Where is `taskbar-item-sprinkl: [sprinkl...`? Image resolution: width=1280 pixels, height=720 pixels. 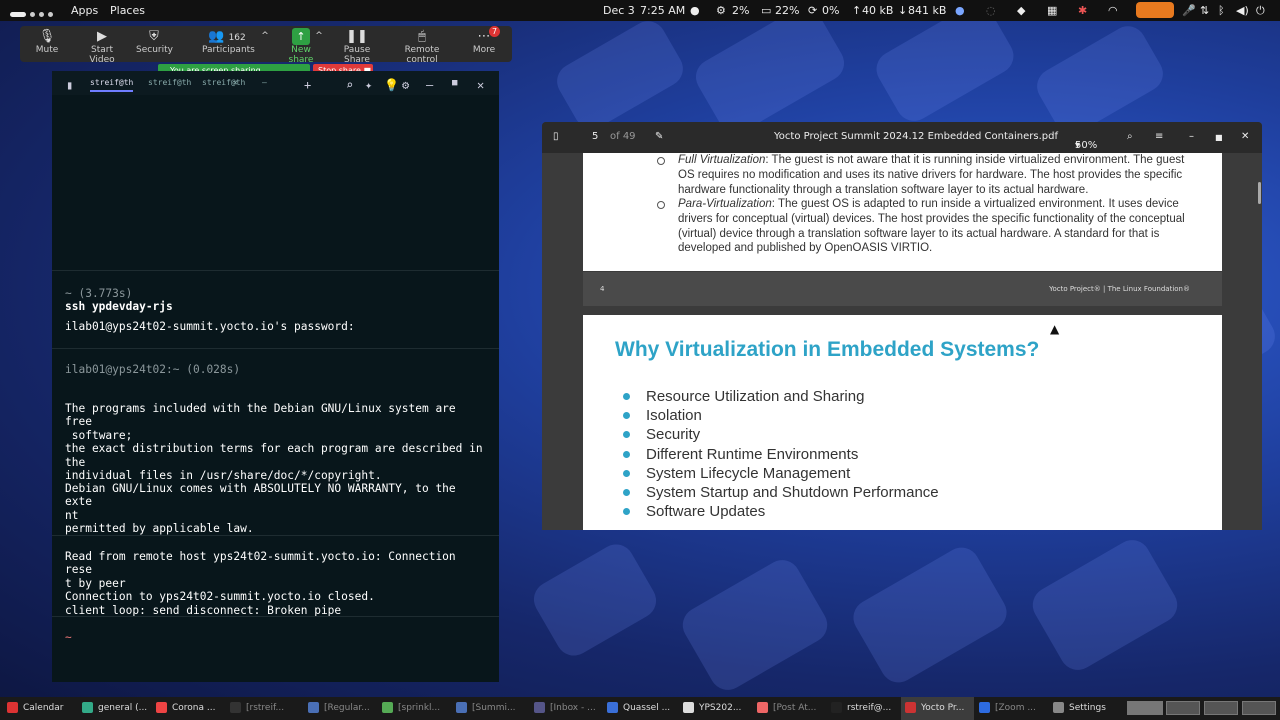 taskbar-item-sprinkl: [sprinkl... is located at coordinates (414, 708).